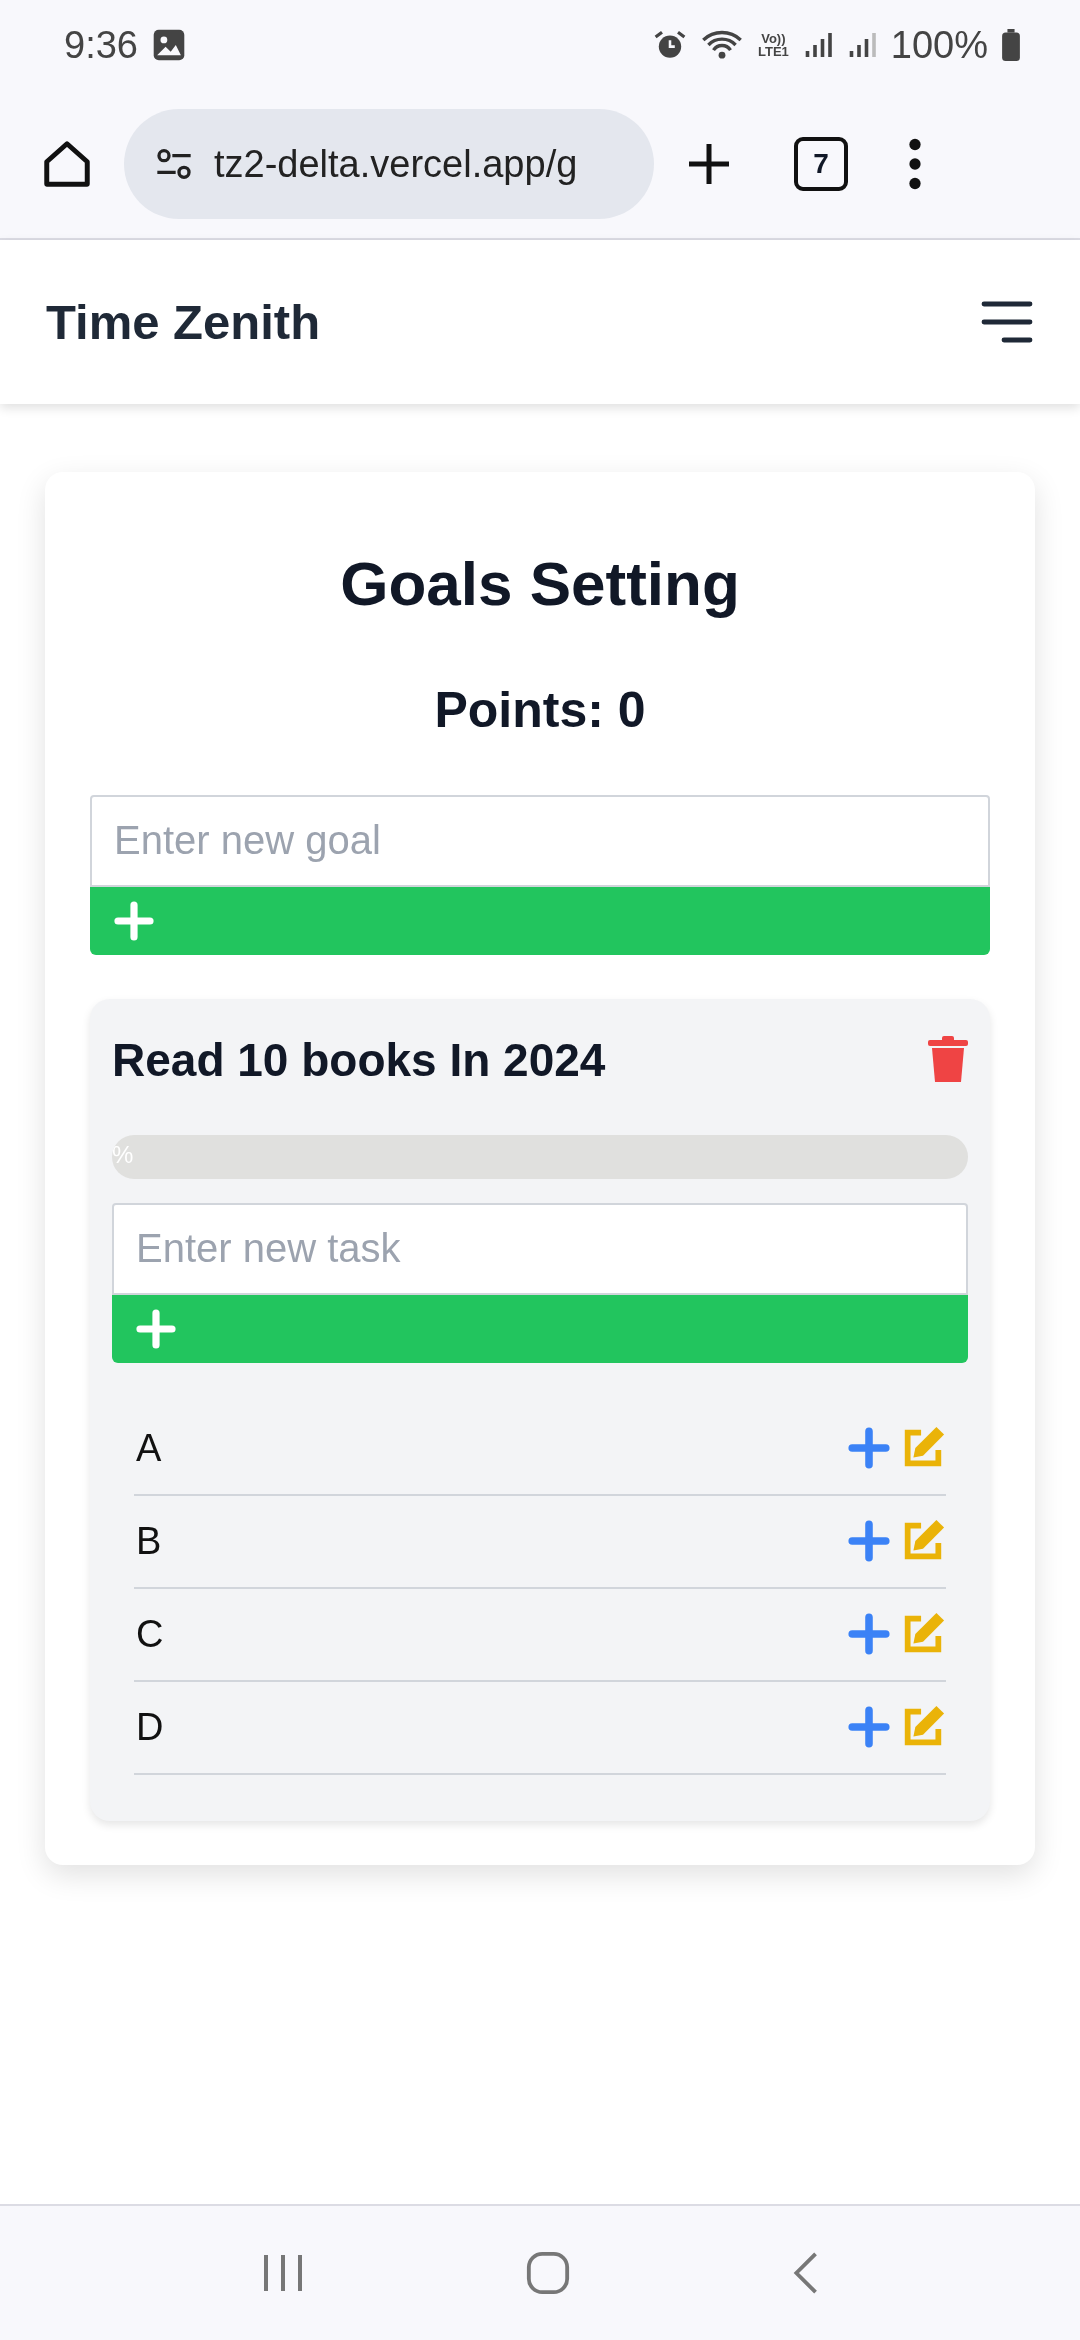 The height and width of the screenshot is (2340, 1080). What do you see at coordinates (1011, 45) in the screenshot?
I see `battery-icon` at bounding box center [1011, 45].